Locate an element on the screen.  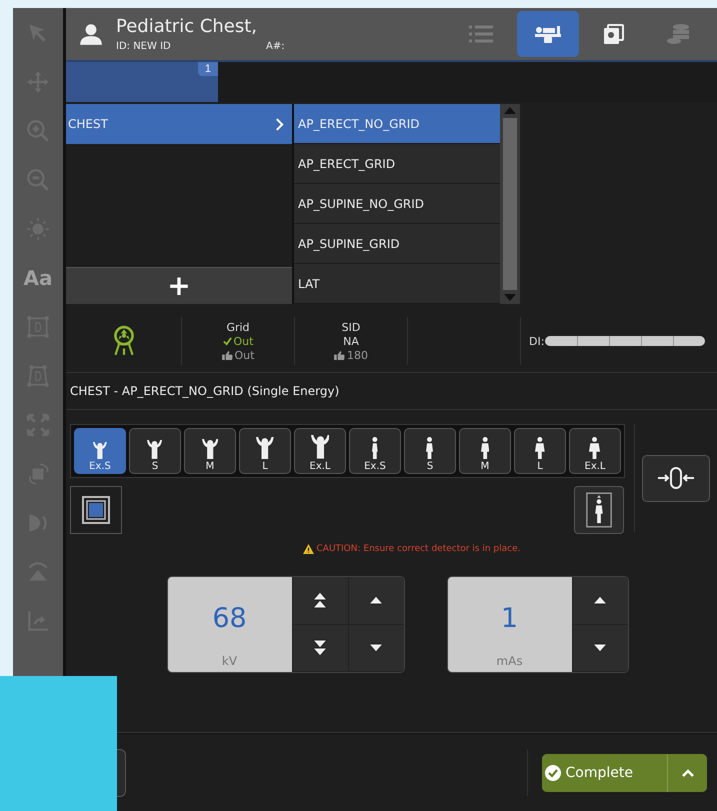
scrollbar is located at coordinates (510, 204).